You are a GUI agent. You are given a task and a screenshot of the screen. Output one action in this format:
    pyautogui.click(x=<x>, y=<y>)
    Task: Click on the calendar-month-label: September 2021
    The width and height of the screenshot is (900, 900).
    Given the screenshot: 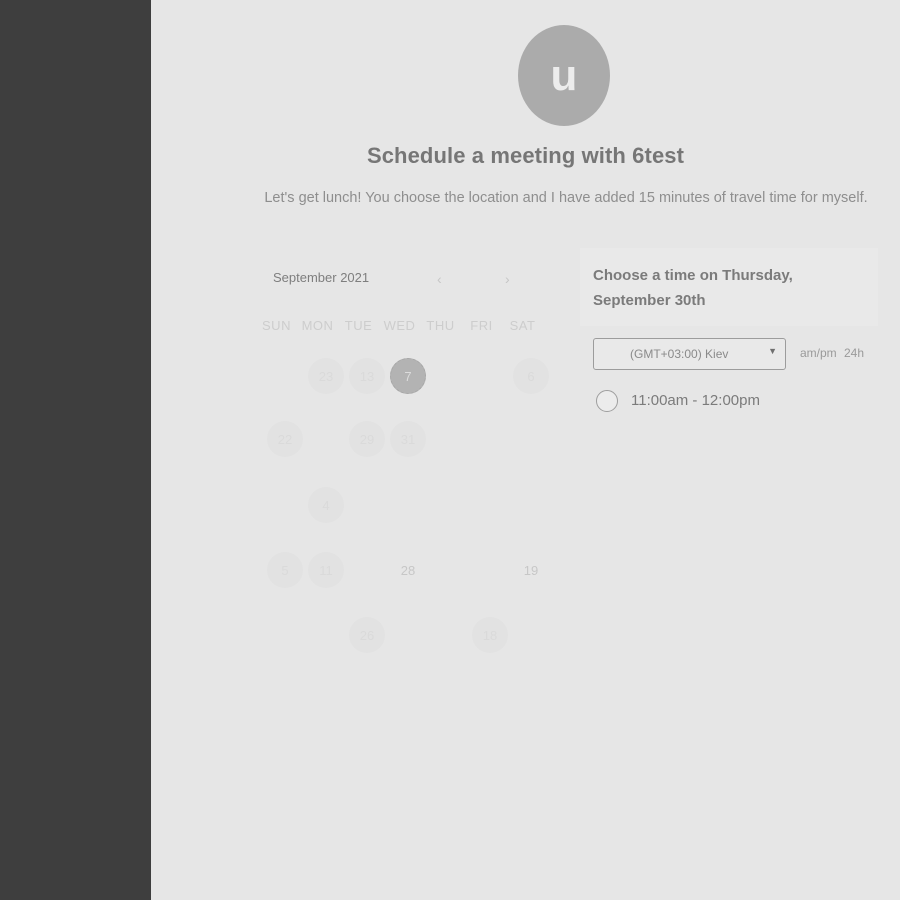 What is the action you would take?
    pyautogui.click(x=321, y=277)
    